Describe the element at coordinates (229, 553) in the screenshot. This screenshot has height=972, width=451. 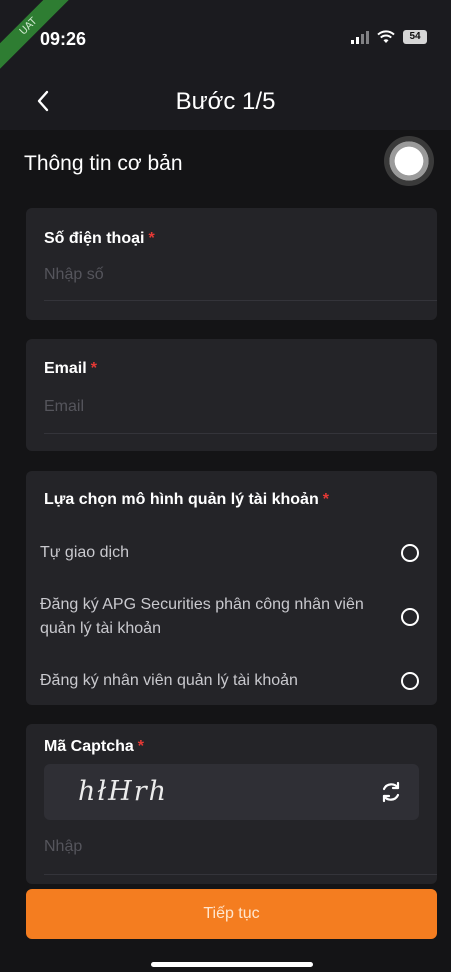
I see `option-self-trading: Tự giao dịch` at that location.